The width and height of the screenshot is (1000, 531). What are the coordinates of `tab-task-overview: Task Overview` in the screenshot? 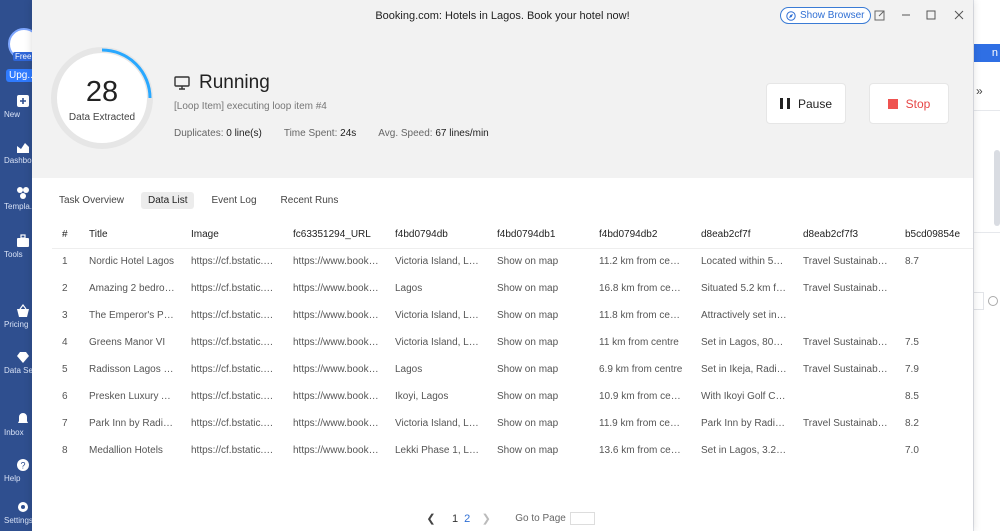 It's located at (91, 200).